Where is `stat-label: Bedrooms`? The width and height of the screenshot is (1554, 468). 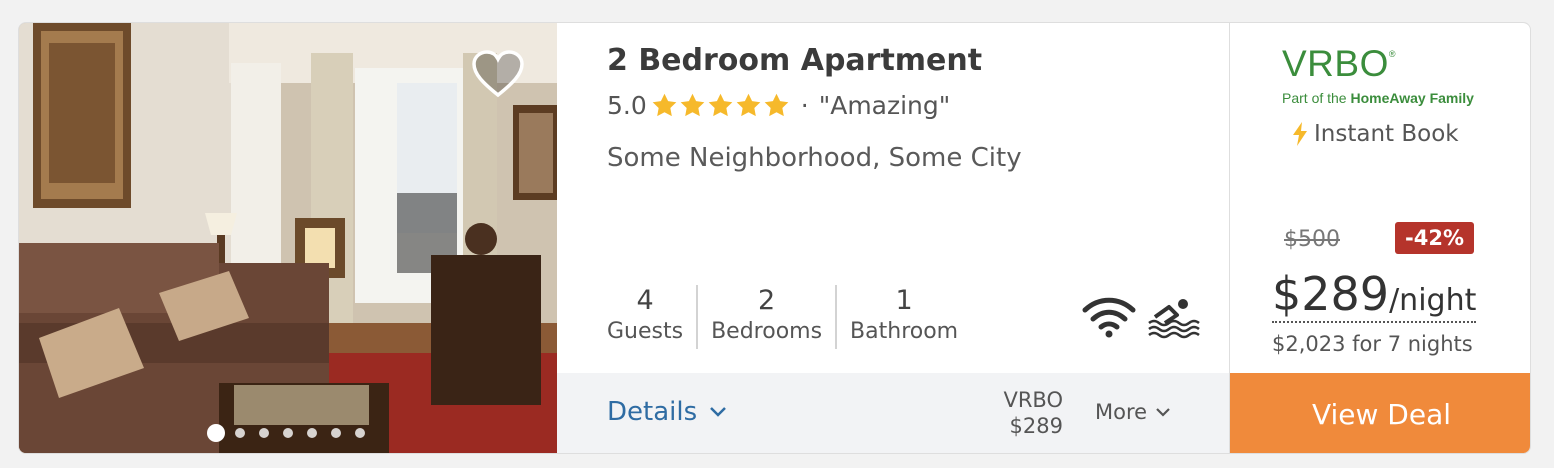 stat-label: Bedrooms is located at coordinates (767, 331).